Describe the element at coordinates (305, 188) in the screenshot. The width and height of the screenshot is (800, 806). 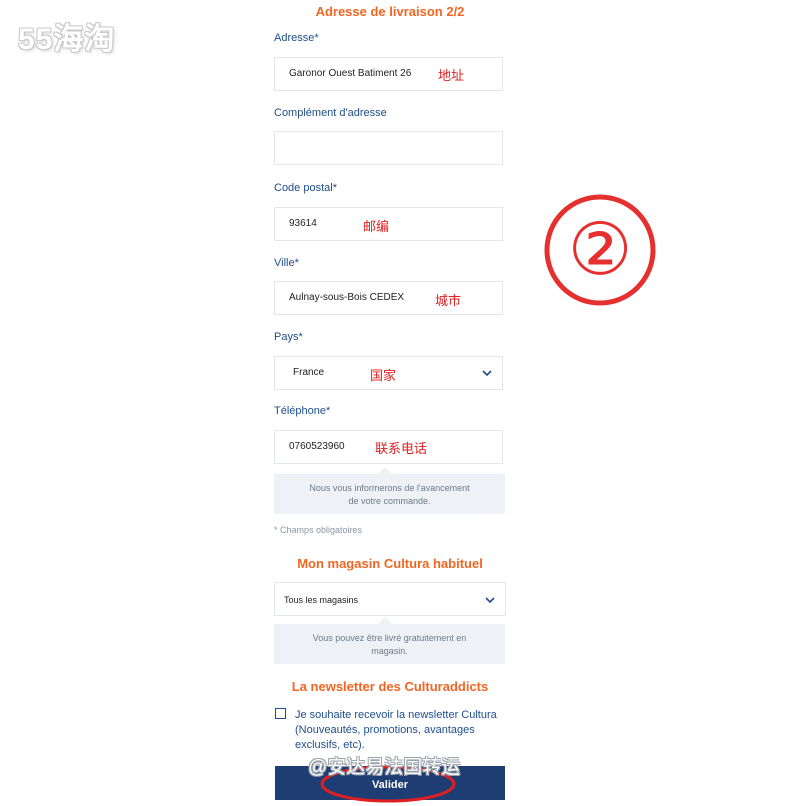
I see `postal-label: Code postal*` at that location.